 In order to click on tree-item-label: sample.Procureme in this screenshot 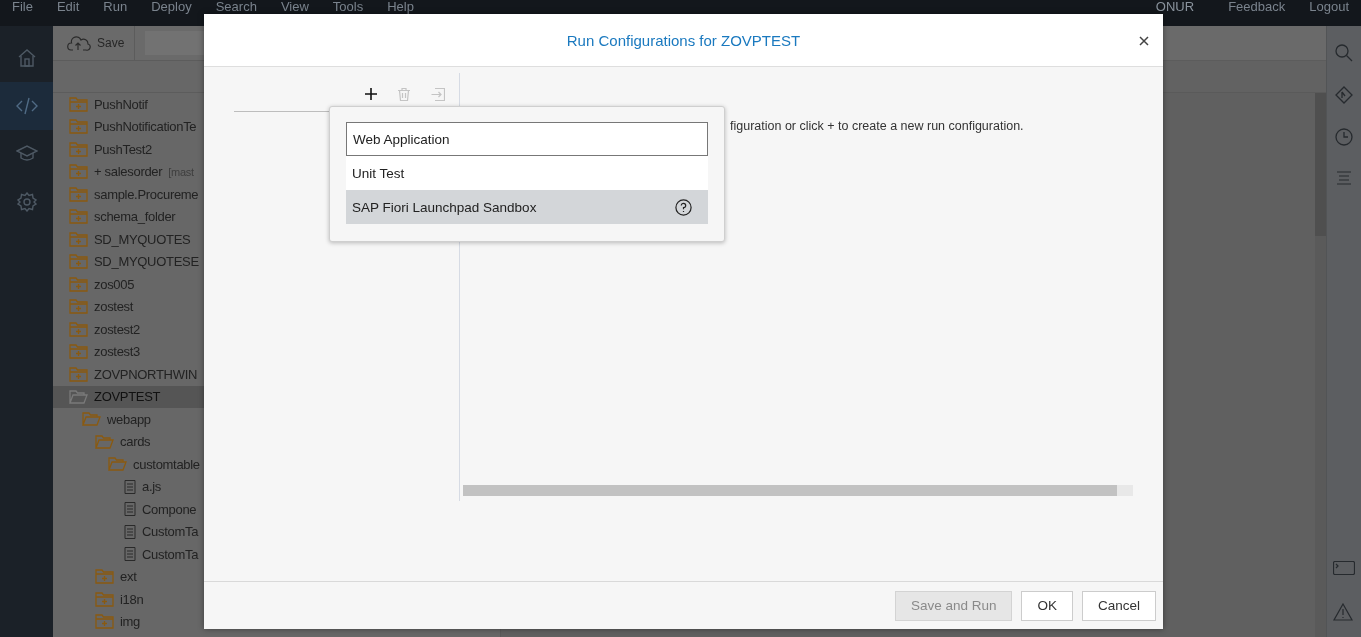, I will do `click(146, 194)`.